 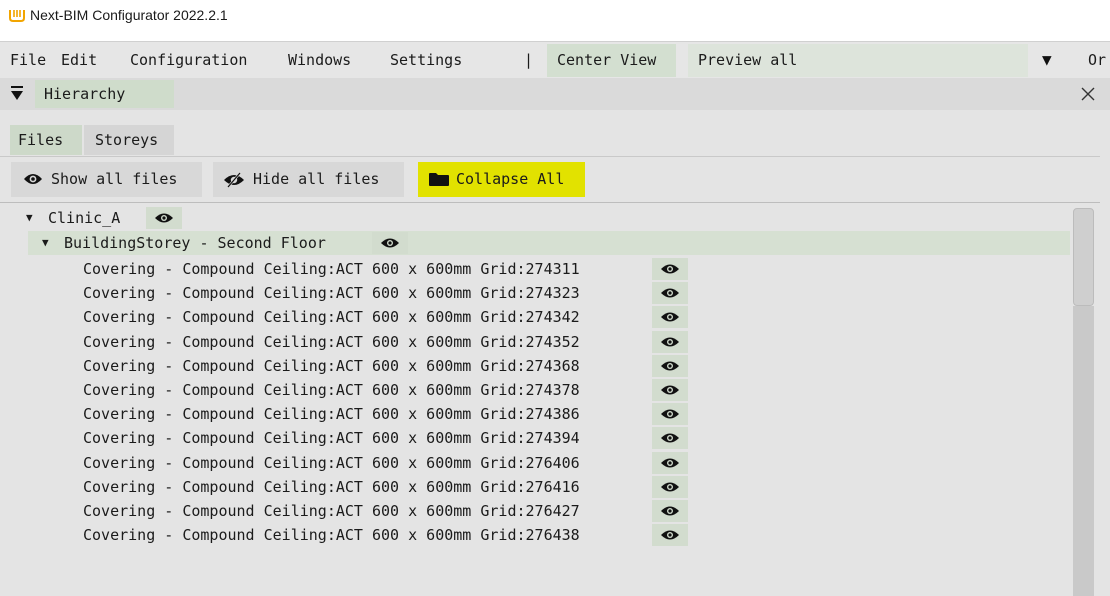 I want to click on menu-file: File, so click(x=28, y=60).